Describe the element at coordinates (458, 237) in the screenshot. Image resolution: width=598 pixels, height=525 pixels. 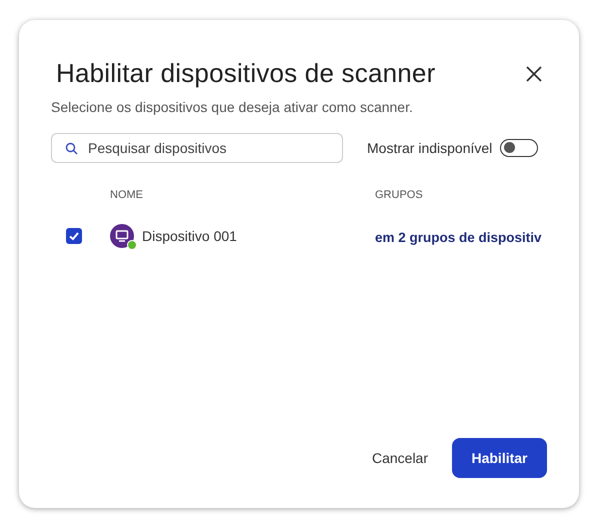
I see `groups-link: em 2 grupos de dispositiv` at that location.